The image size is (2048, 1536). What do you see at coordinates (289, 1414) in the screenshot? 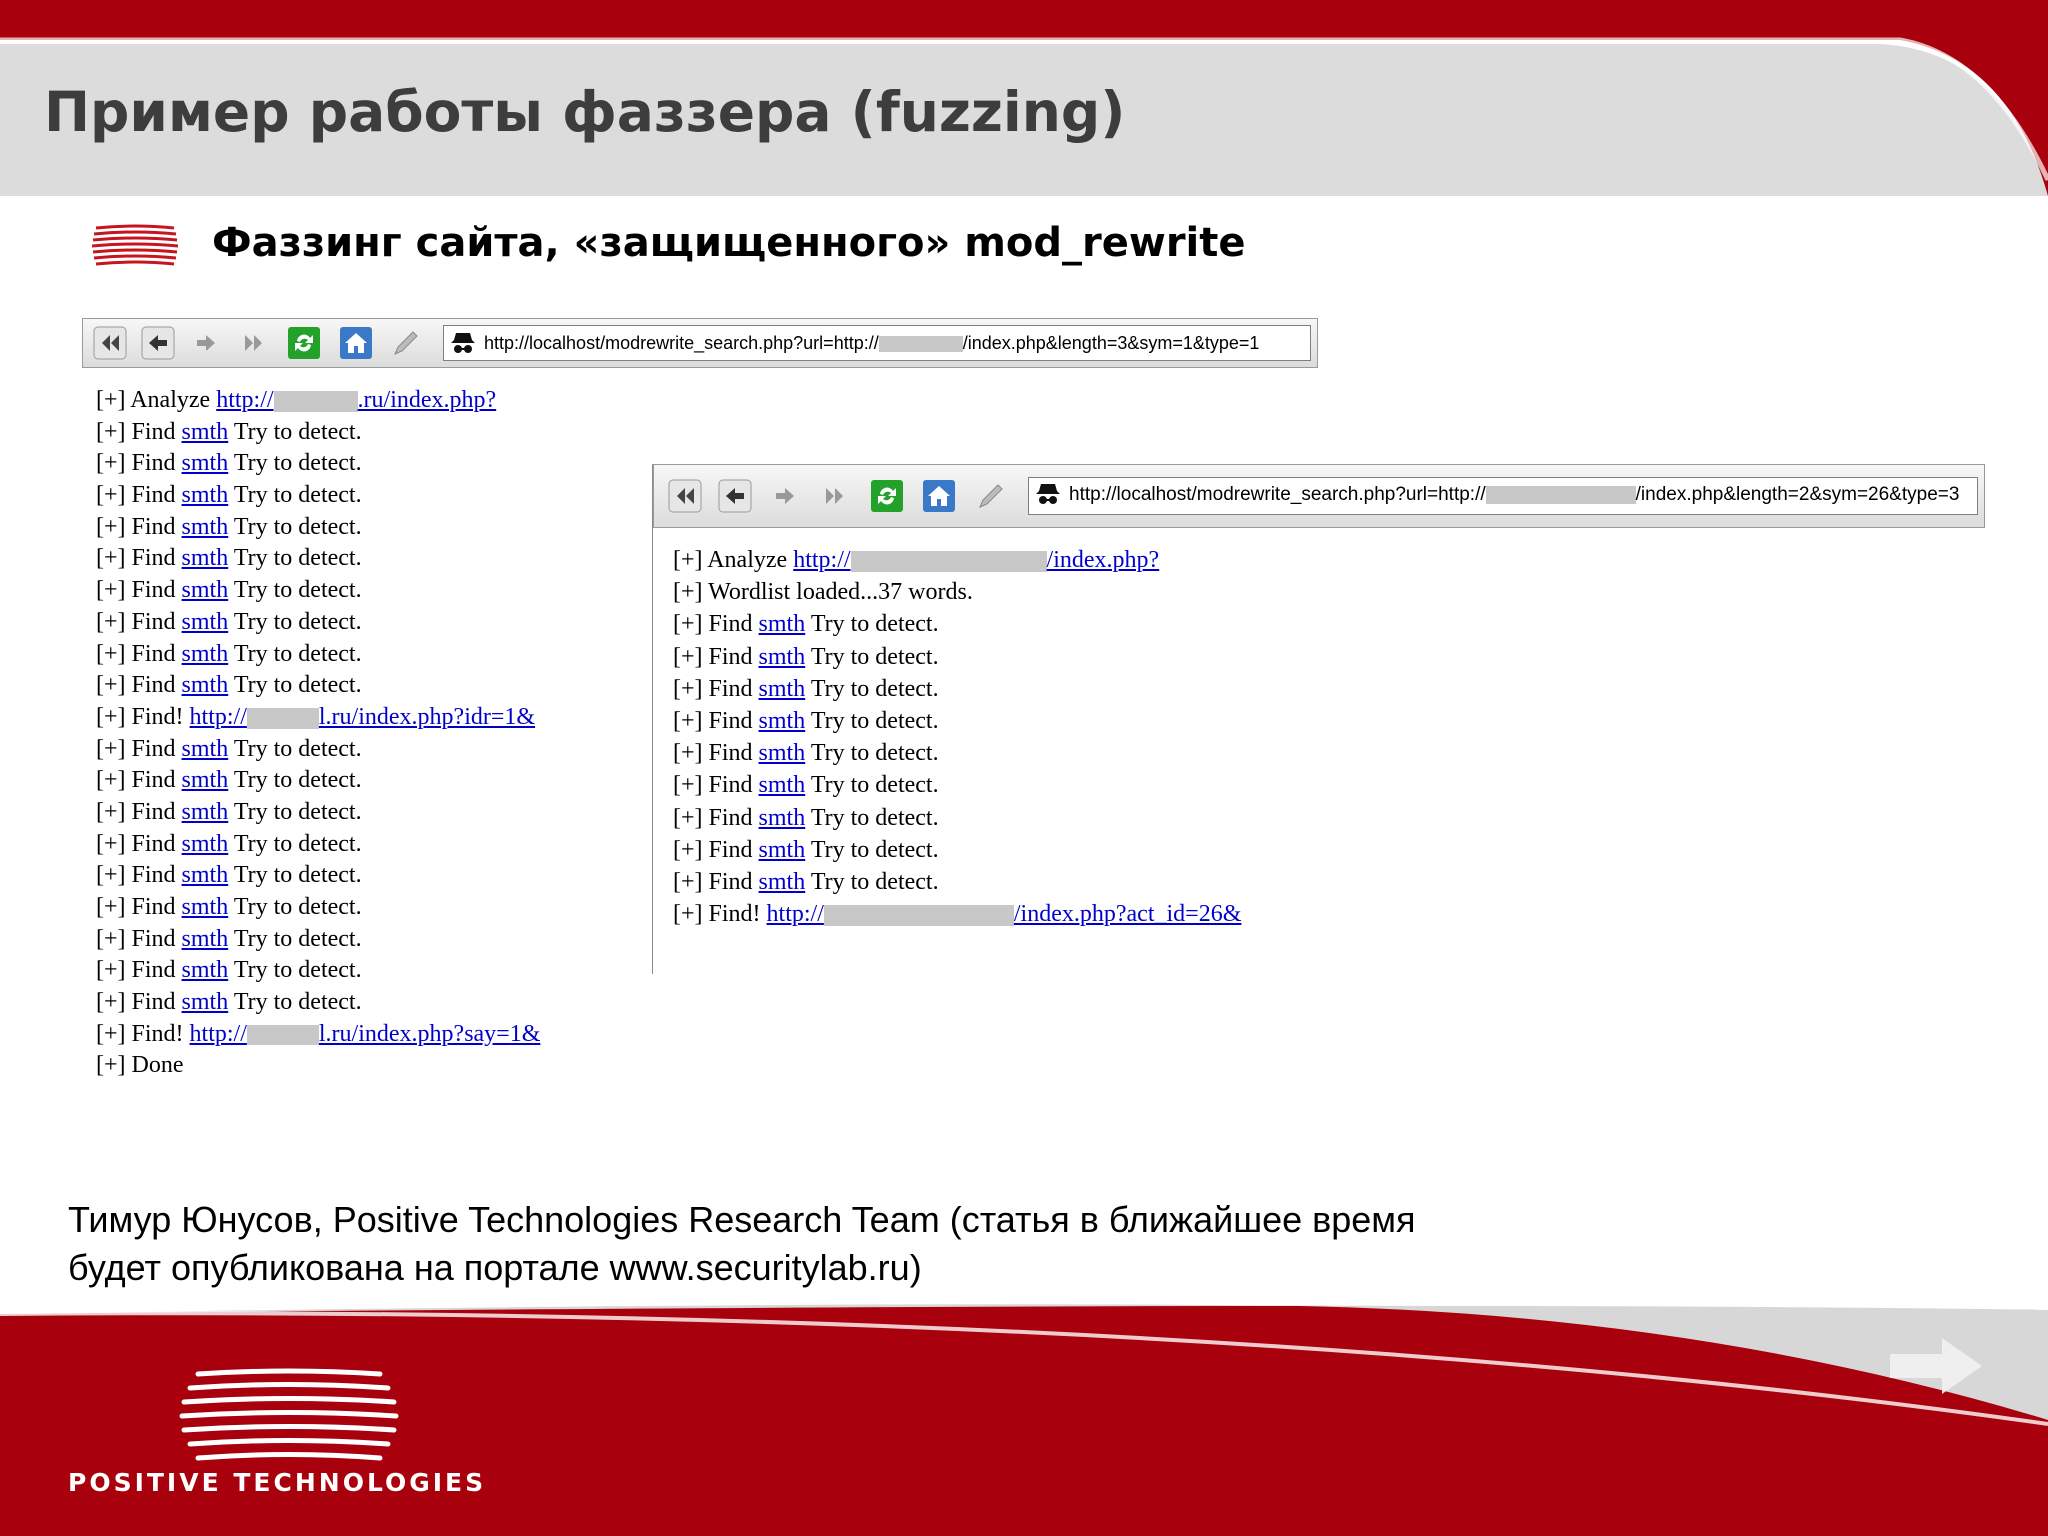
I see `positive-technologies-logo-icon` at bounding box center [289, 1414].